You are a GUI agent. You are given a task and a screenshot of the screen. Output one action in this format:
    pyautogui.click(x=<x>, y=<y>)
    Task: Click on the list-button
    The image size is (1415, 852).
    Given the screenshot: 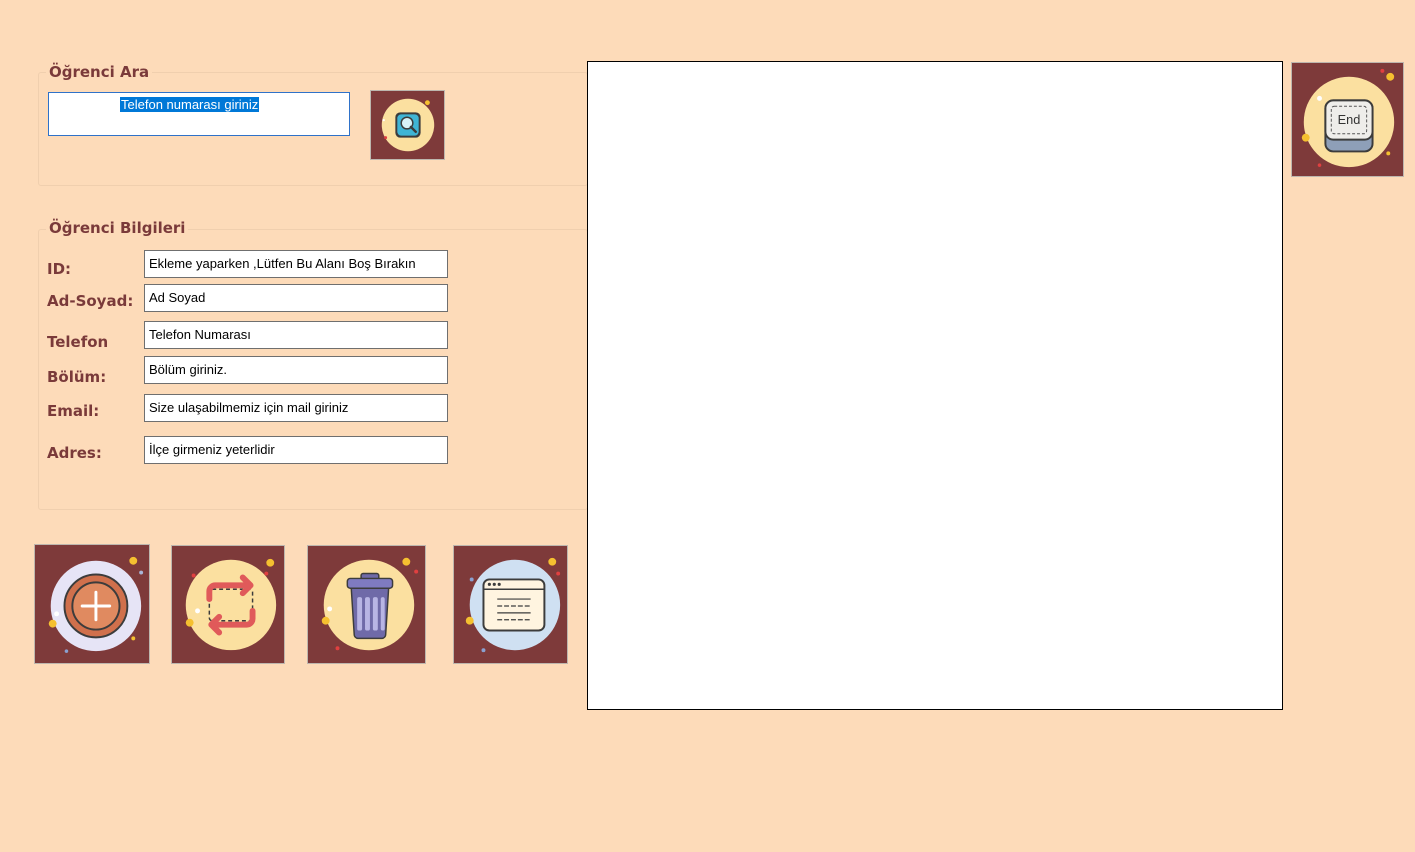 What is the action you would take?
    pyautogui.click(x=510, y=604)
    